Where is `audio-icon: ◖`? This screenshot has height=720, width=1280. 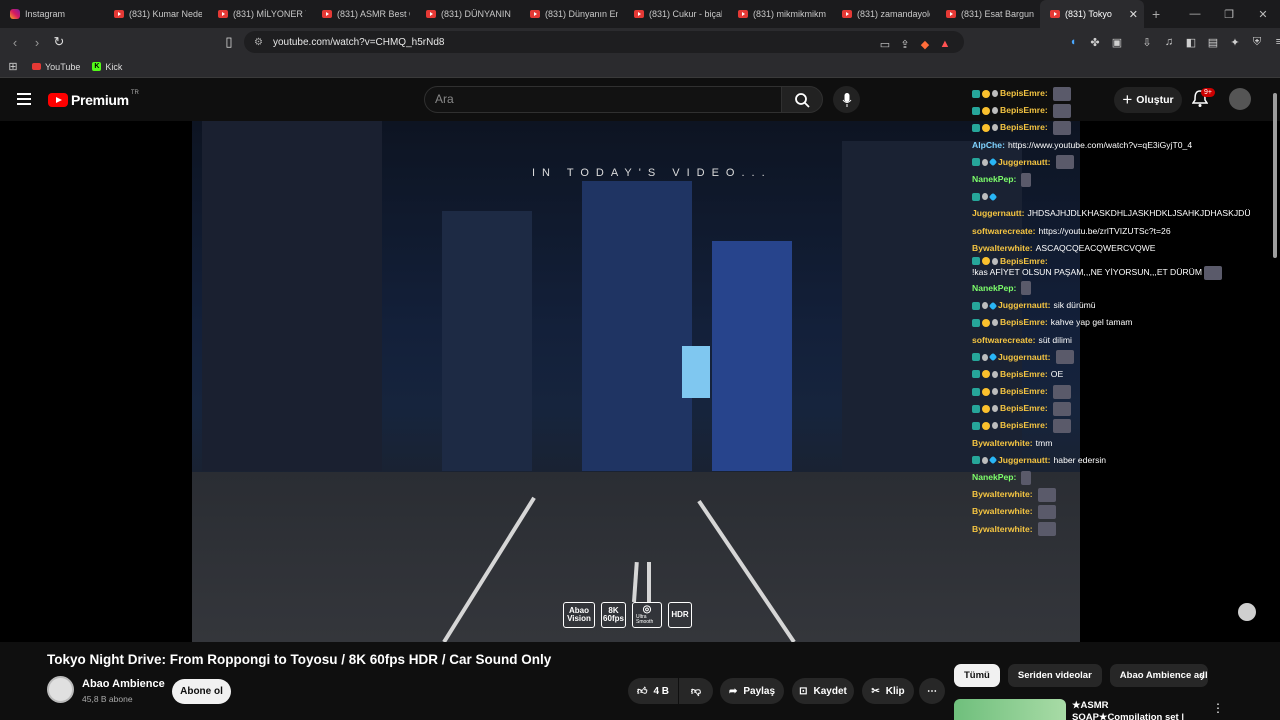 audio-icon: ◖ is located at coordinates (1073, 42).